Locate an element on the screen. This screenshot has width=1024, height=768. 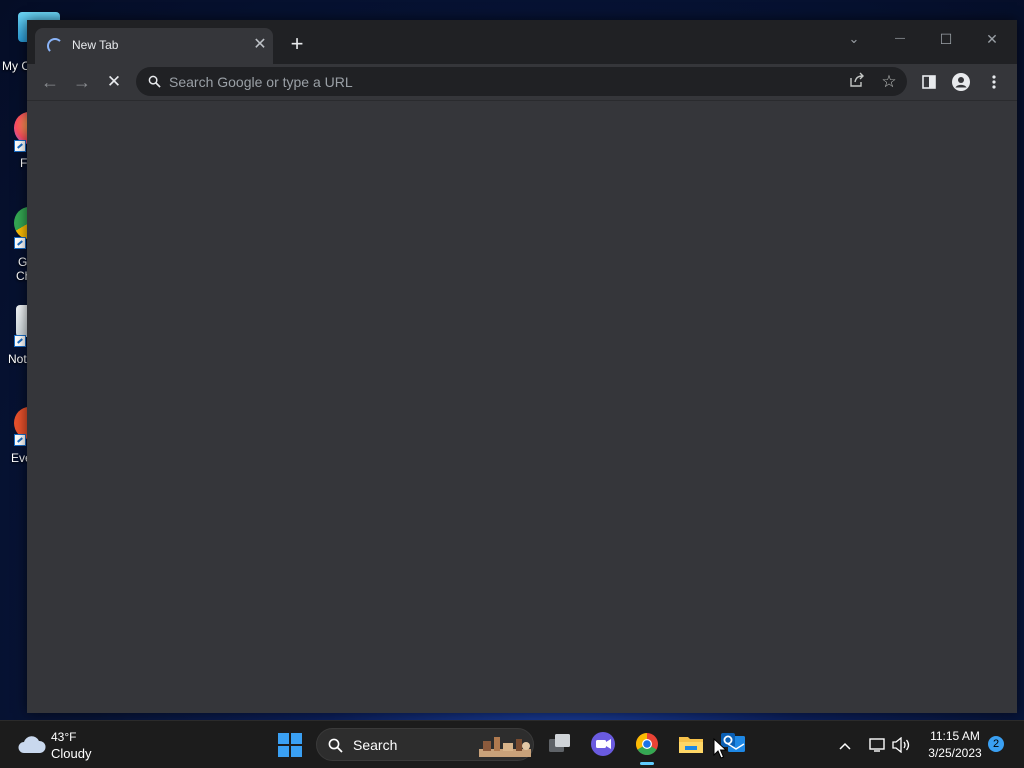
side-panel-icon is located at coordinates (929, 82).